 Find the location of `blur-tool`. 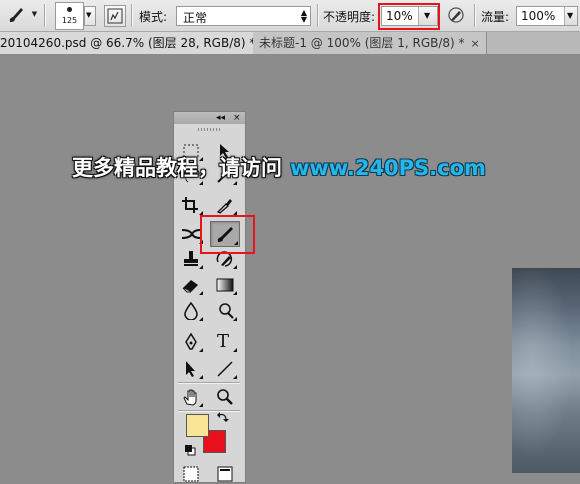

blur-tool is located at coordinates (191, 311).